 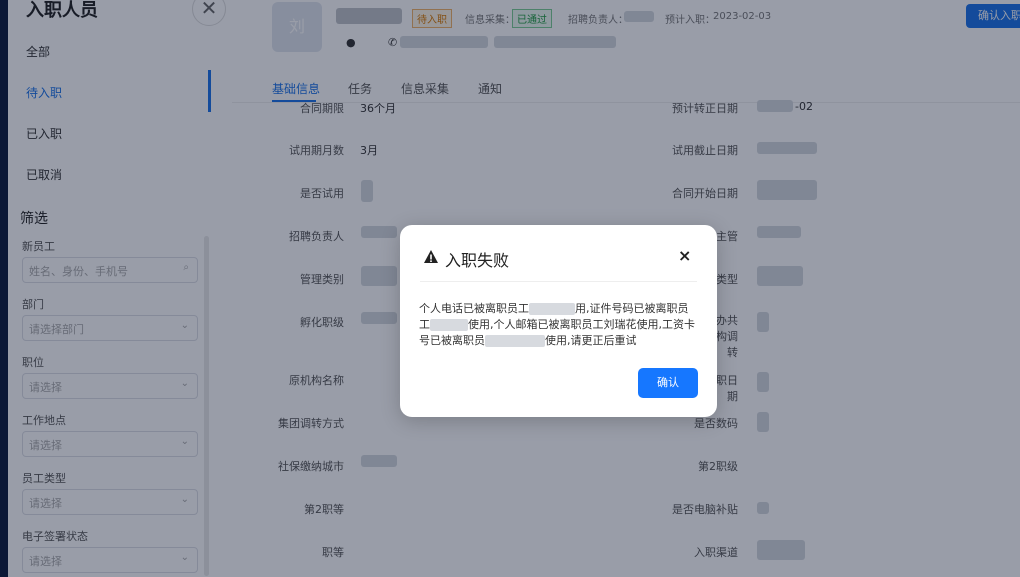 What do you see at coordinates (477, 260) in the screenshot?
I see `dialog-title: 入职失败` at bounding box center [477, 260].